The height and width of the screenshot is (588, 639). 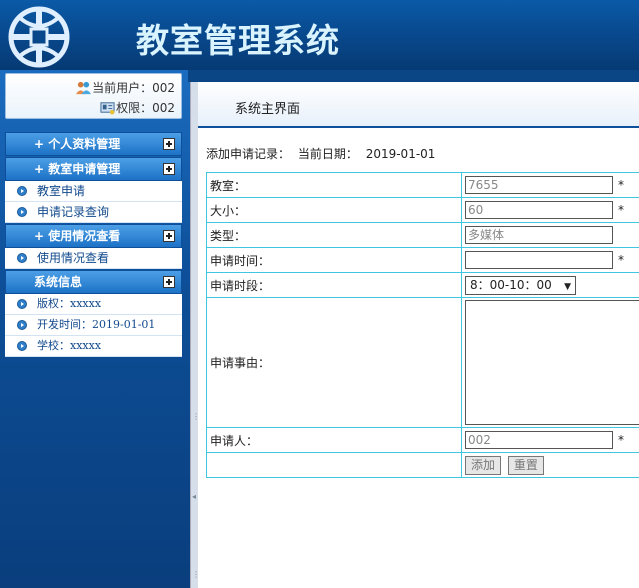 What do you see at coordinates (58, 282) in the screenshot?
I see `menu-section-label: 系统信息` at bounding box center [58, 282].